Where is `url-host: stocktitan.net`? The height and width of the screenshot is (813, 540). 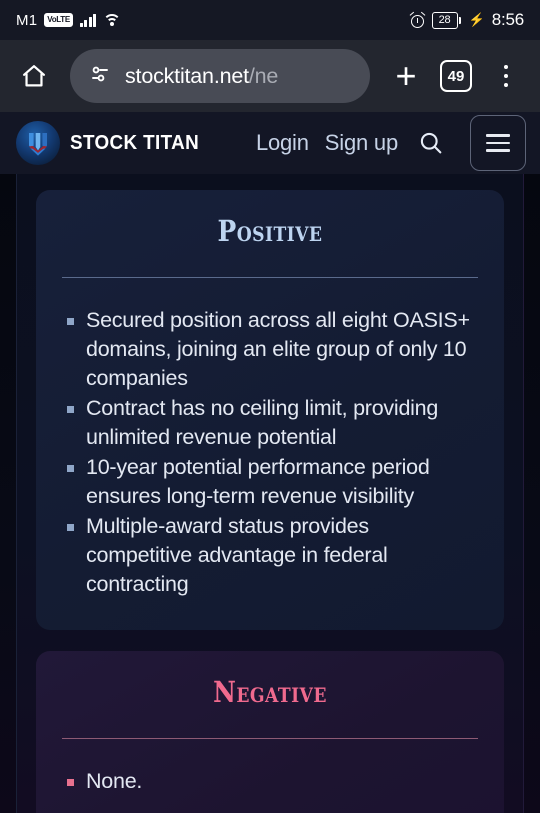
url-host: stocktitan.net is located at coordinates (187, 75).